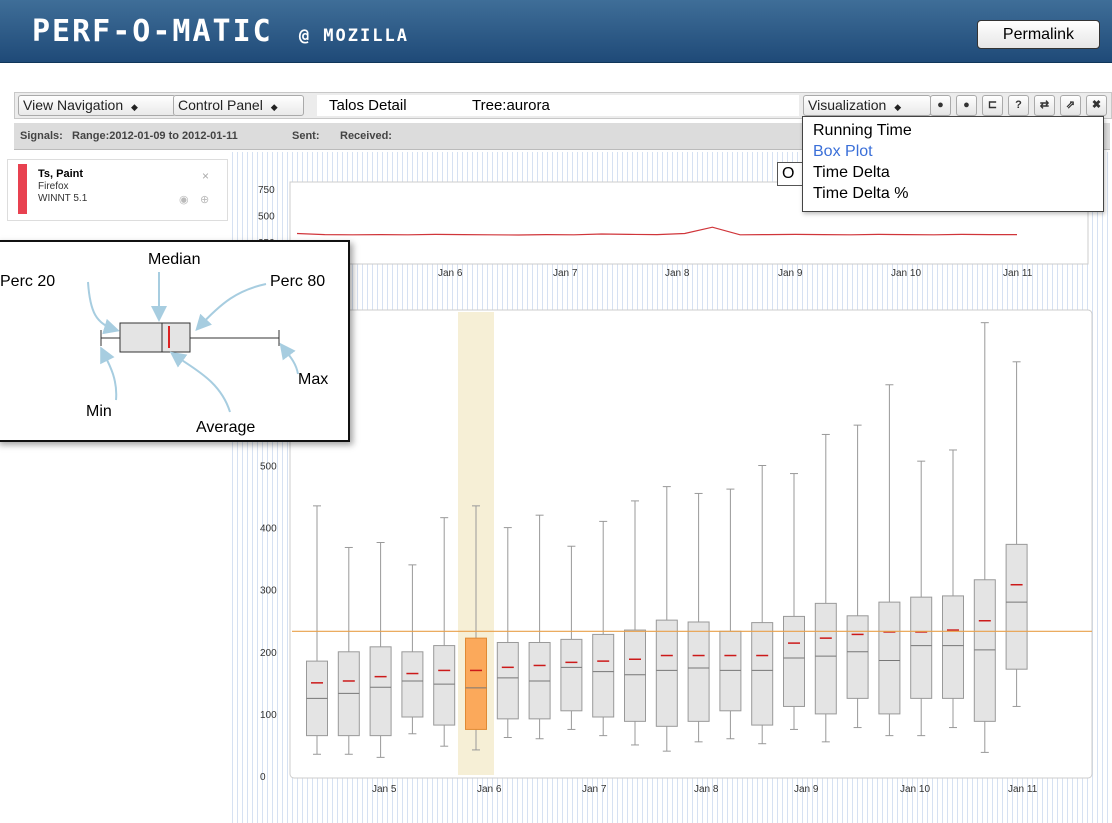 This screenshot has width=1112, height=823. Describe the element at coordinates (73, 105) in the screenshot. I see `view-navigation-label: View Navigation` at that location.